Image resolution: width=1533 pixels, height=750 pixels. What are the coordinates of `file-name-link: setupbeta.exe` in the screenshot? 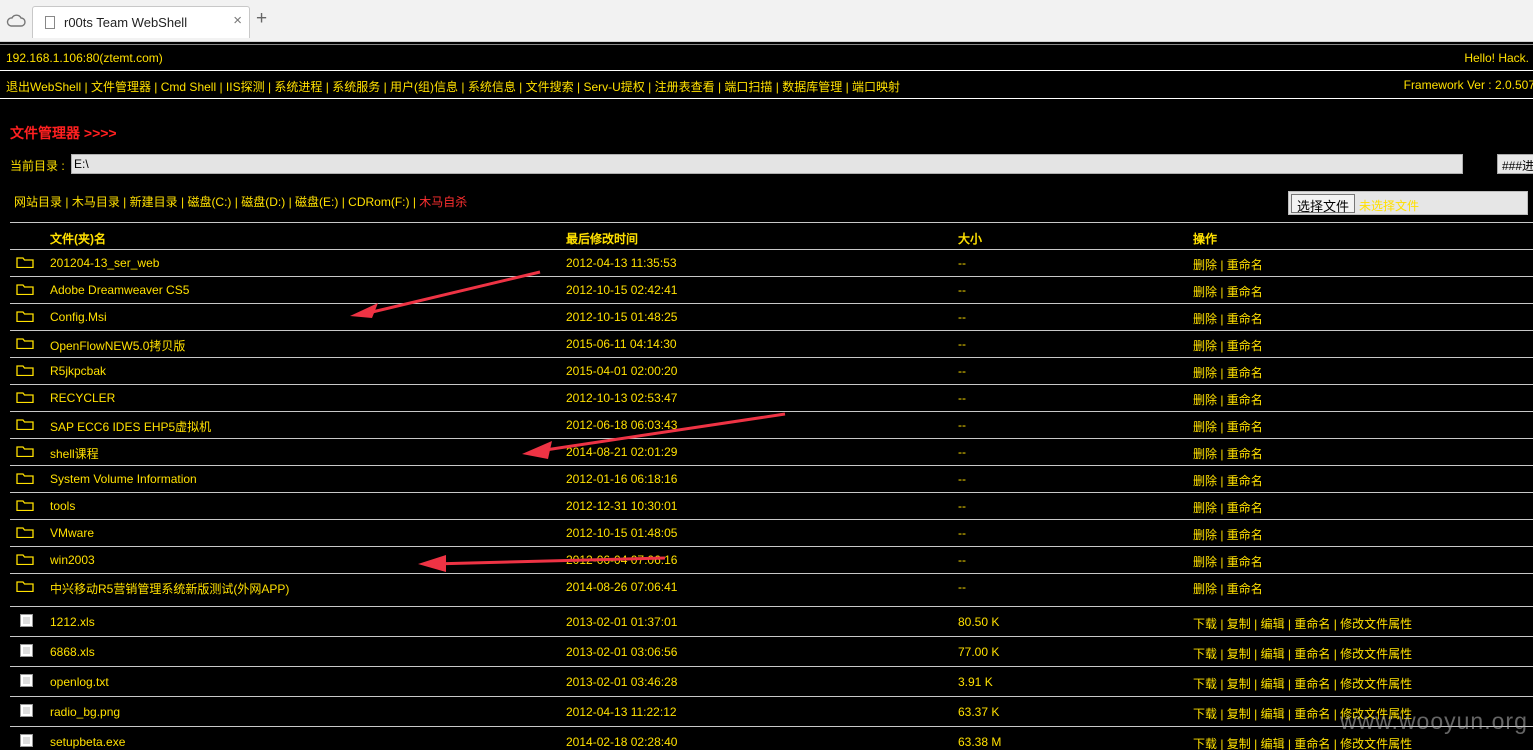 It's located at (87, 742).